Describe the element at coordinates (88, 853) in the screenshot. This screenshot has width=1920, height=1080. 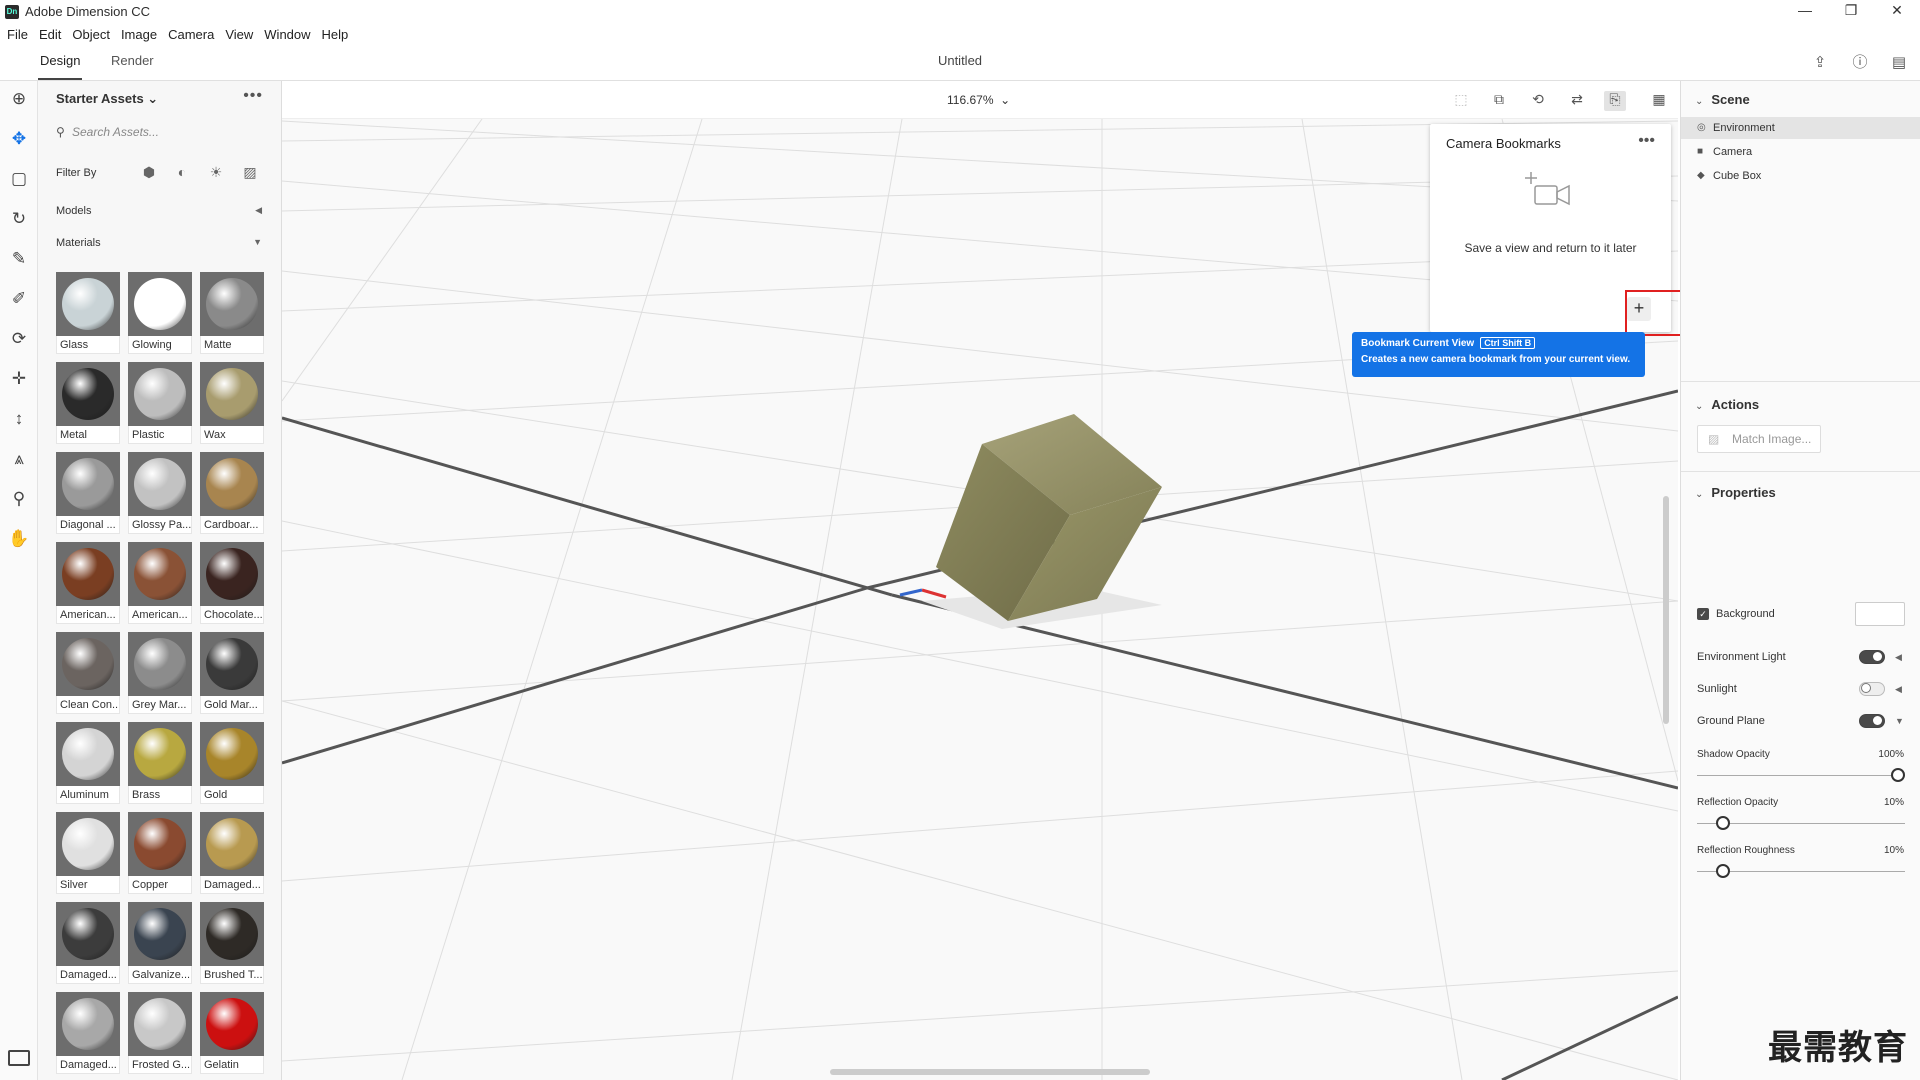
I see `material-tile: Silver` at that location.